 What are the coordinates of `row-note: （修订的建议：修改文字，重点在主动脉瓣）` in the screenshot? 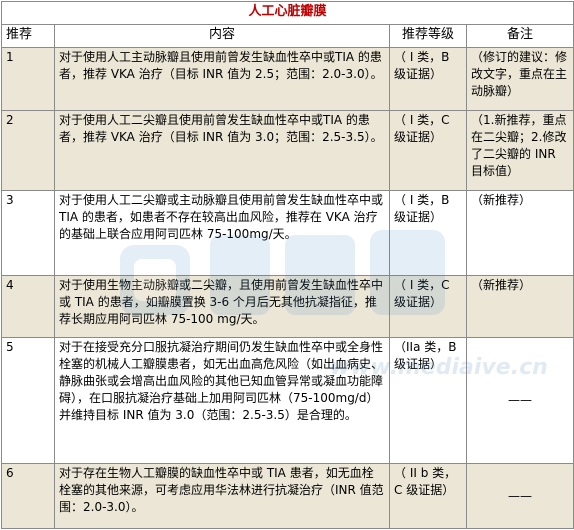 It's located at (519, 79).